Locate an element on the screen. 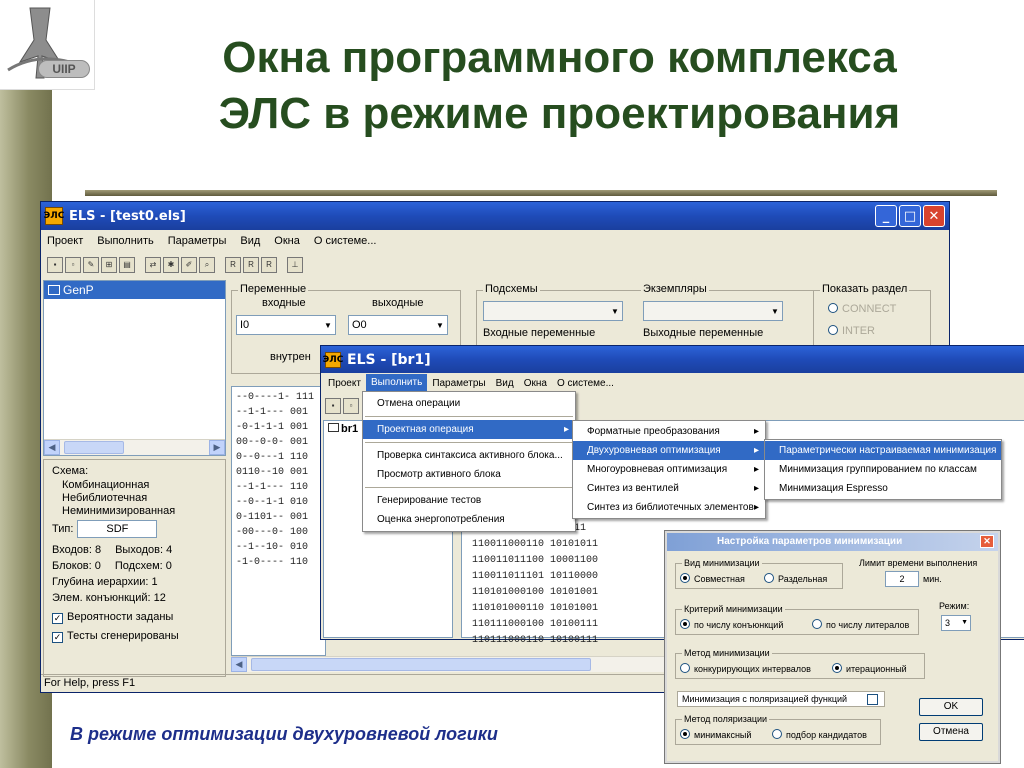 This screenshot has width=1024, height=768. child-window-titlebar: ЭЛС ELS - [br1] is located at coordinates (672, 359).